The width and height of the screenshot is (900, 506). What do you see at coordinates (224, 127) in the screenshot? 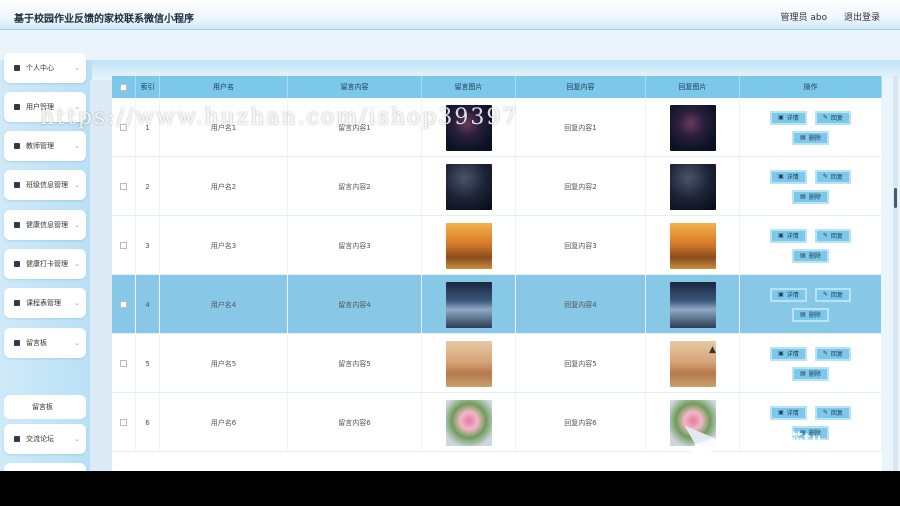
I see `row-username: 用户名1` at bounding box center [224, 127].